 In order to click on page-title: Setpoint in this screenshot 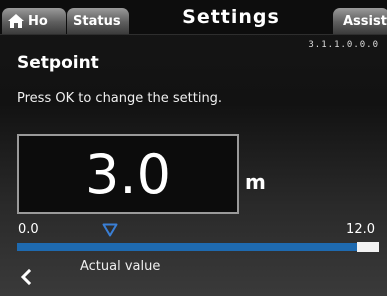, I will do `click(58, 63)`.